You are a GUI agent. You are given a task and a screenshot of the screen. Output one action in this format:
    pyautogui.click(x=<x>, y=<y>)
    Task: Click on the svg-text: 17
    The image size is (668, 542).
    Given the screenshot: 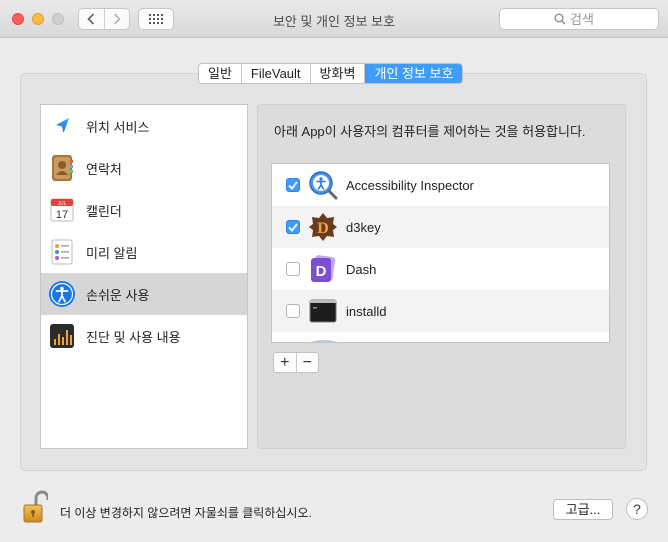 What is the action you would take?
    pyautogui.click(x=62, y=215)
    